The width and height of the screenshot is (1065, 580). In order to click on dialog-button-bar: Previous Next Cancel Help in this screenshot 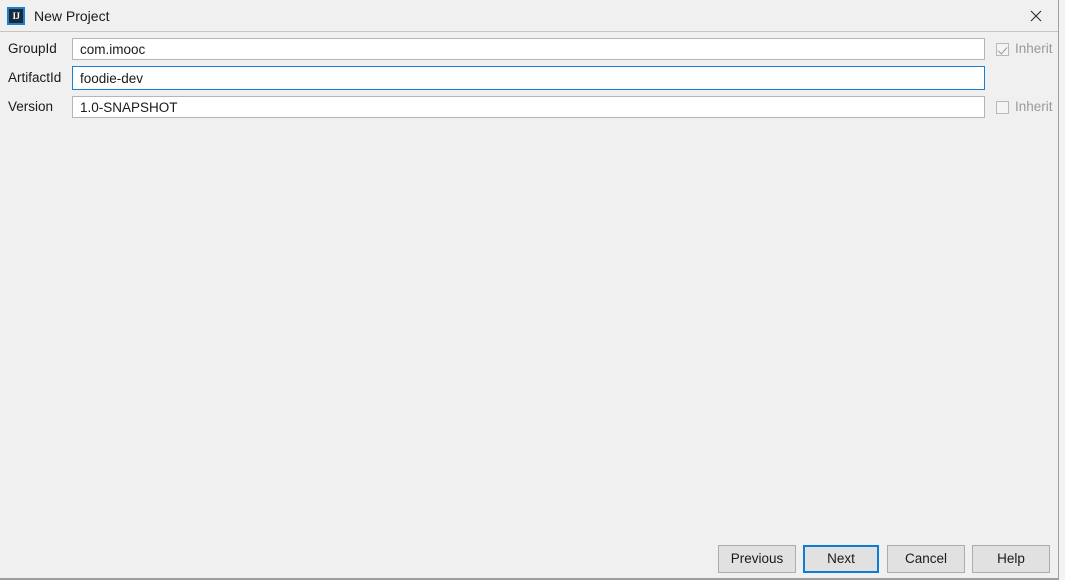, I will do `click(529, 559)`.